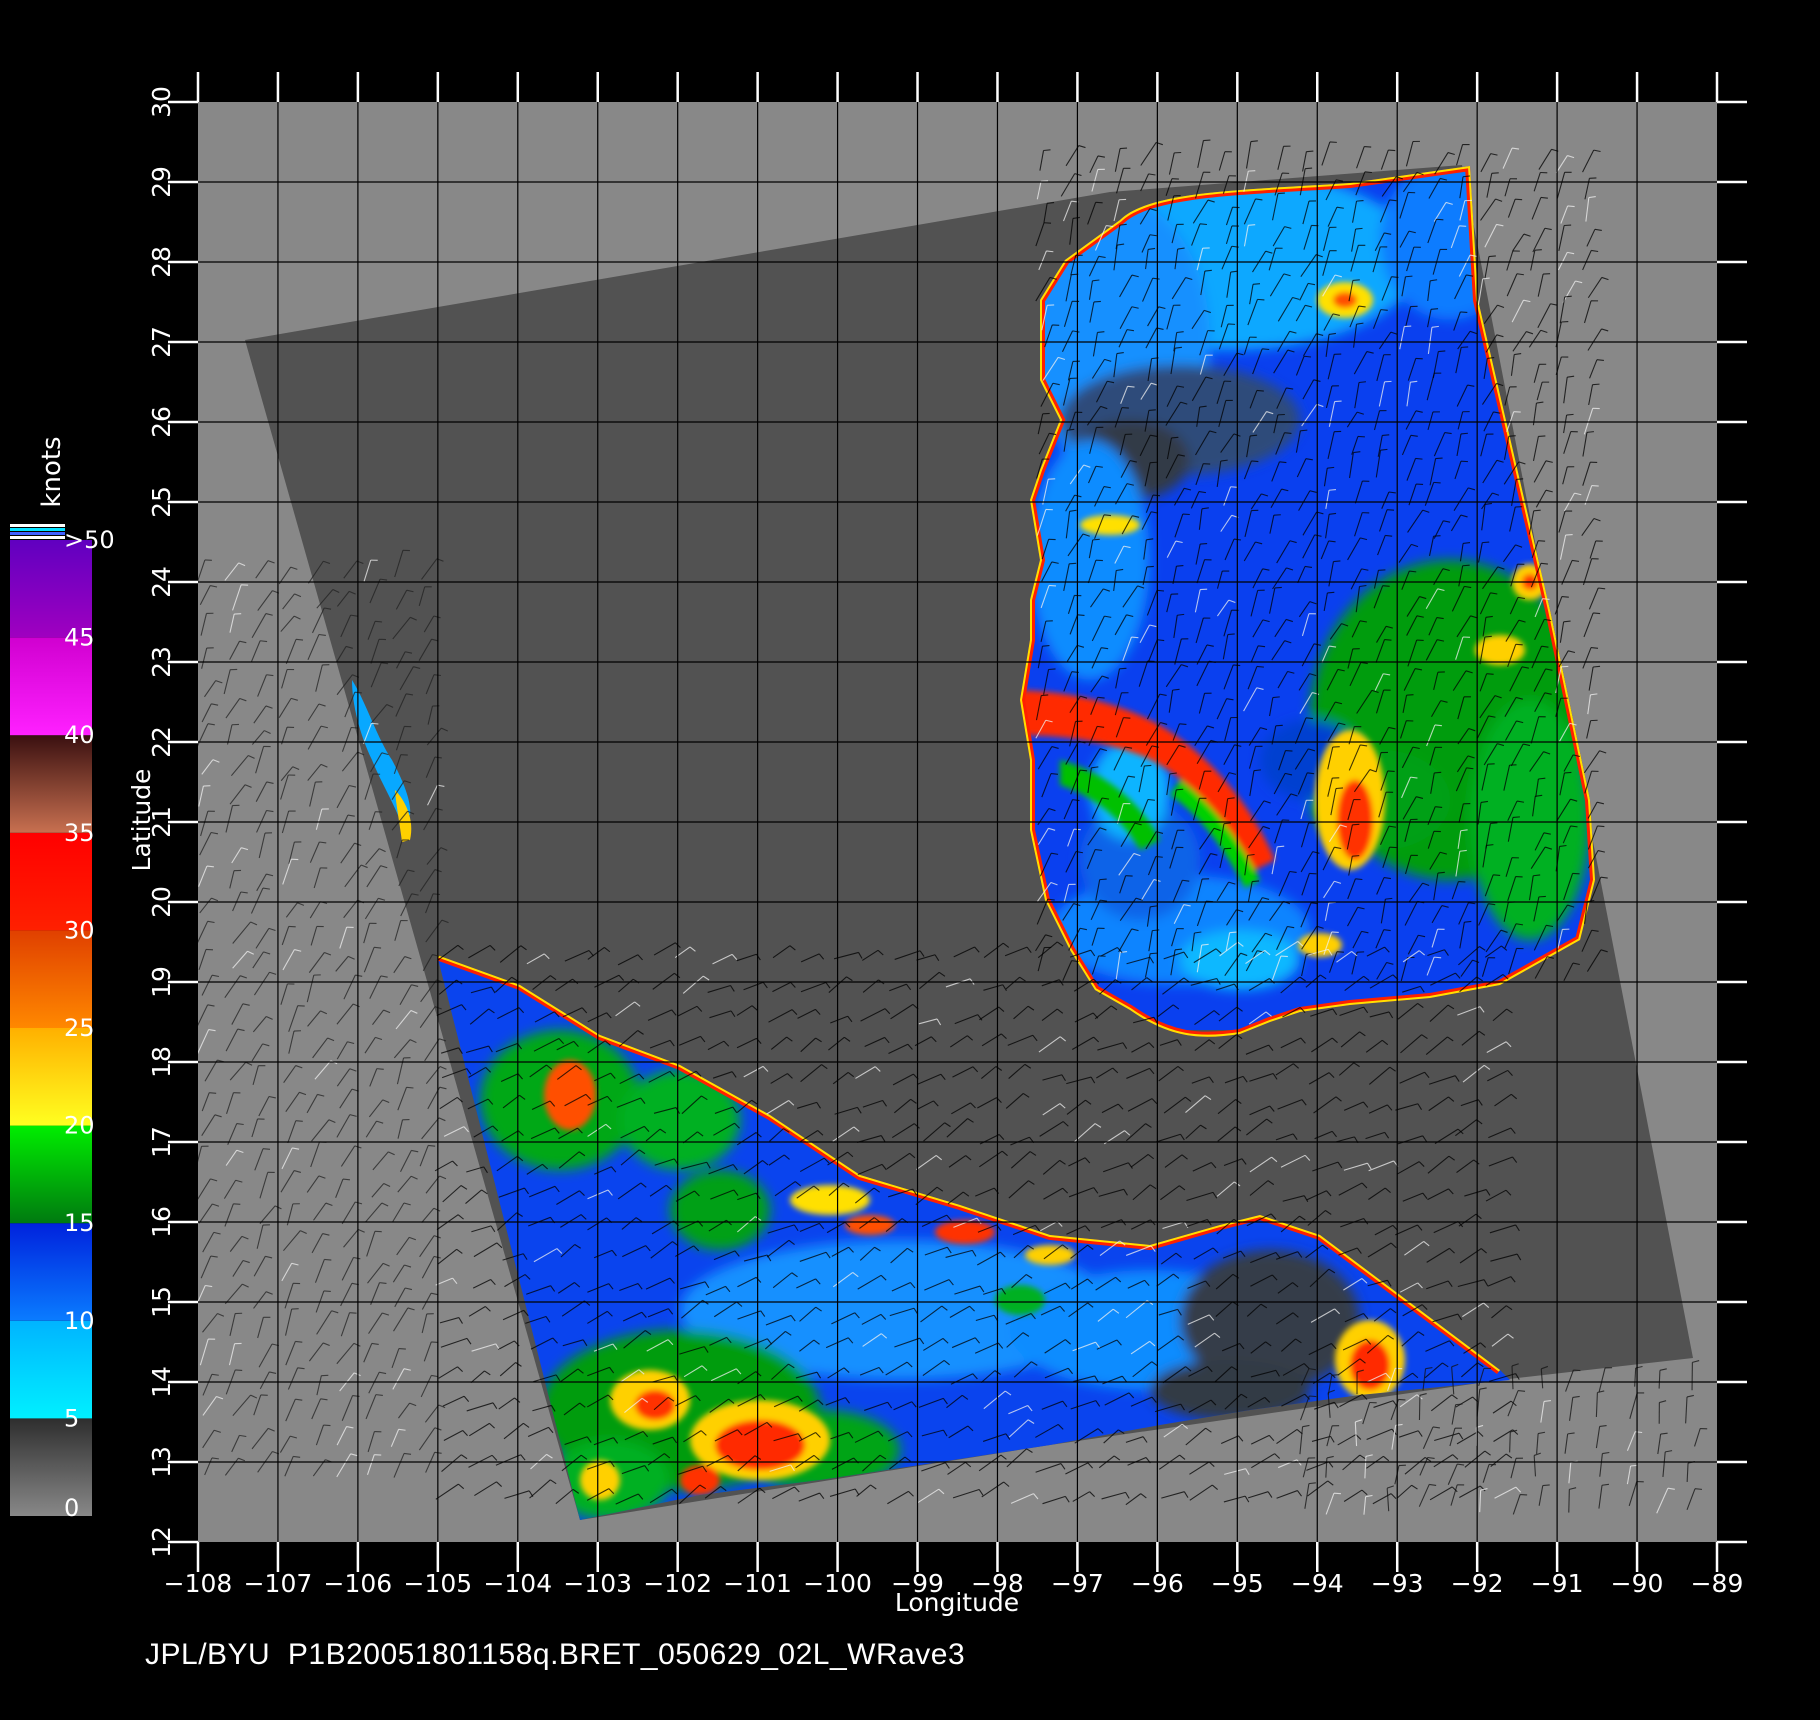 This screenshot has width=1820, height=1720. I want to click on x-tick-label: −100, so click(837, 1583).